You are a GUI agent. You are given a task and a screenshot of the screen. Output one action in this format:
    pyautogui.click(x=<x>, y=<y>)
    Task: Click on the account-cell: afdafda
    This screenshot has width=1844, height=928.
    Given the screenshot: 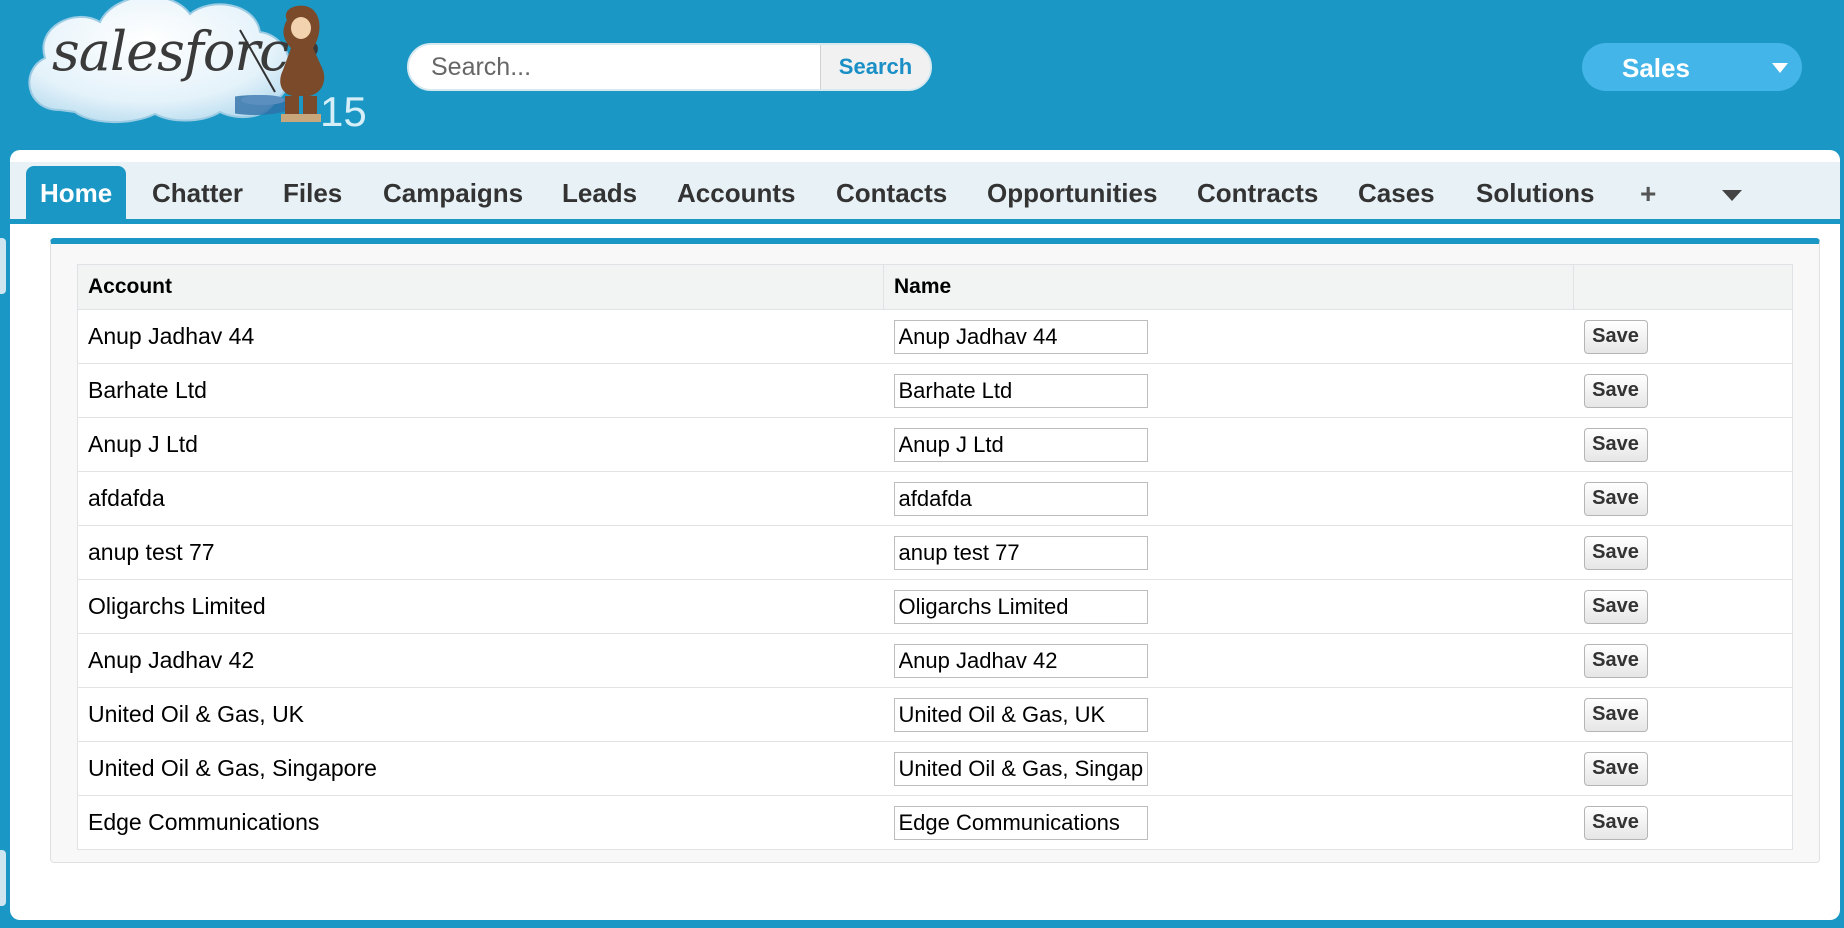 What is the action you would take?
    pyautogui.click(x=480, y=498)
    